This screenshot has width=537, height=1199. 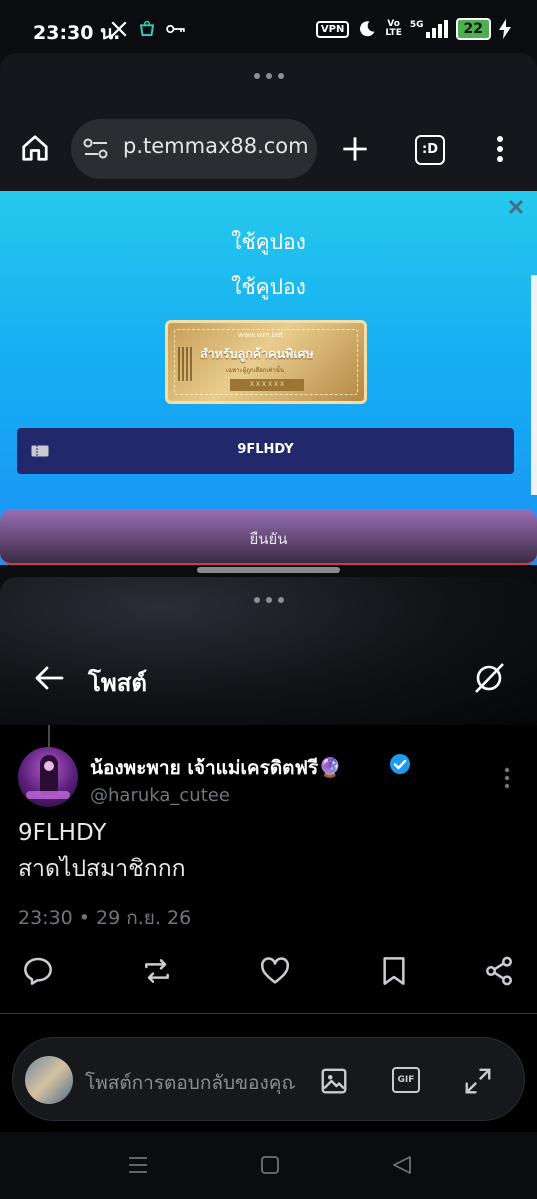 I want to click on volte-indicator: Vo LTE, so click(x=393, y=28).